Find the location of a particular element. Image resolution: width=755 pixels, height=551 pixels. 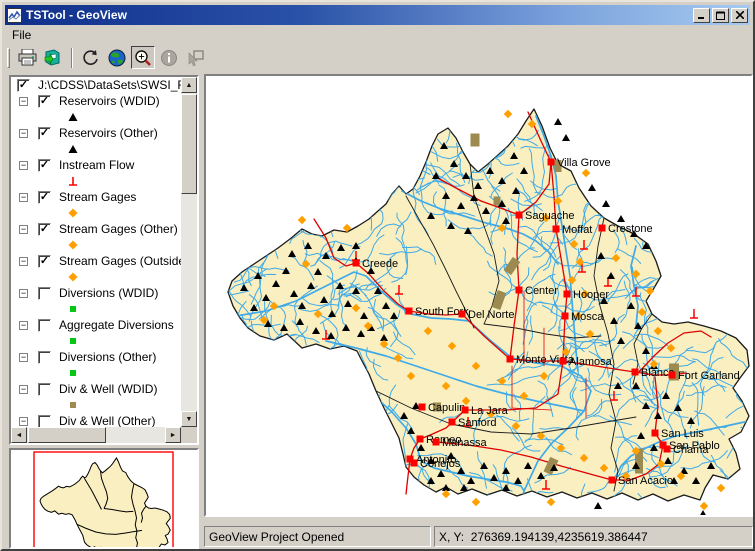

menu-bar: File is located at coordinates (377, 34).